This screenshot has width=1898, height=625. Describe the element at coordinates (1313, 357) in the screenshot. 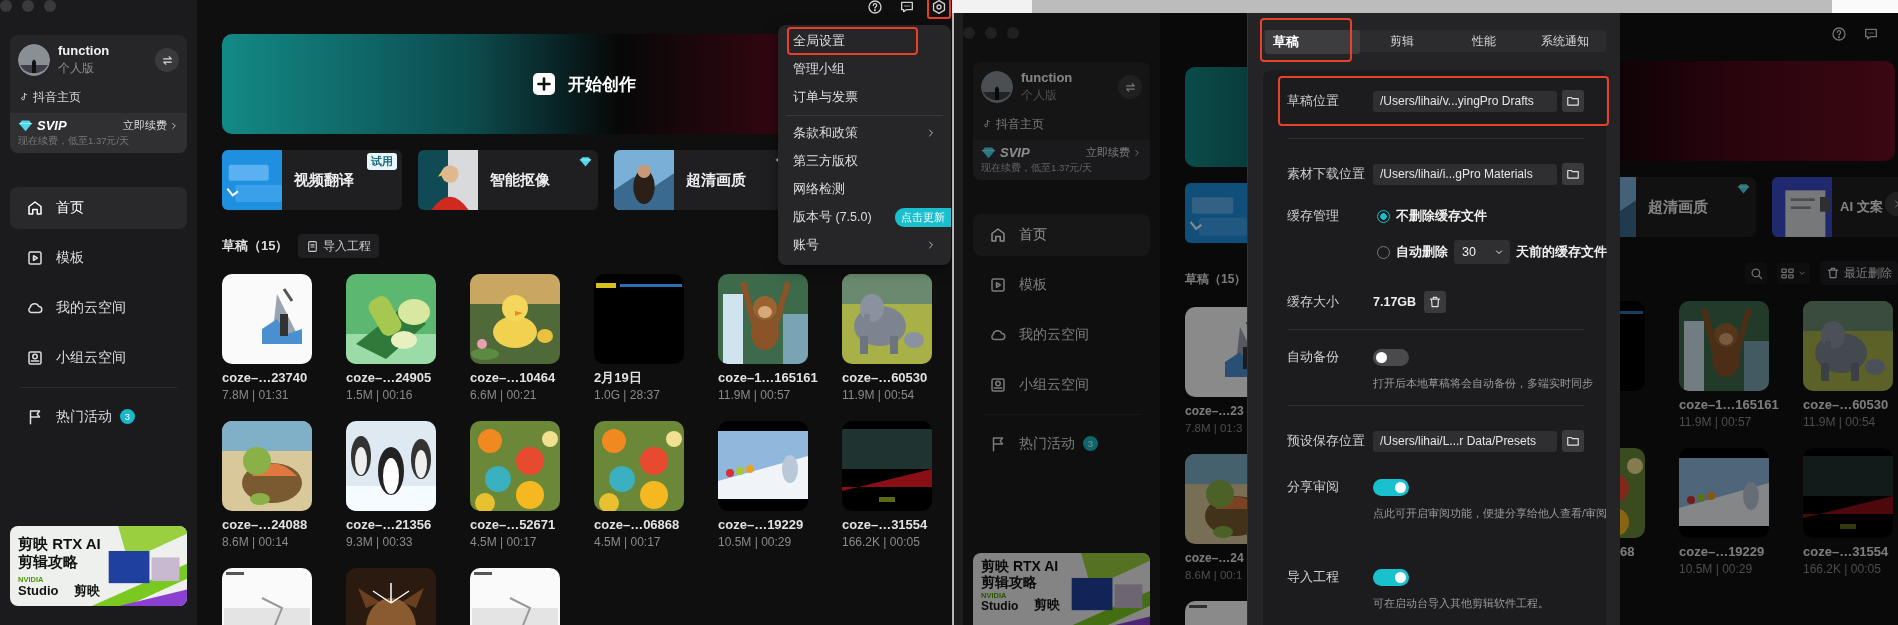

I see `setting-label: 自动备份` at that location.